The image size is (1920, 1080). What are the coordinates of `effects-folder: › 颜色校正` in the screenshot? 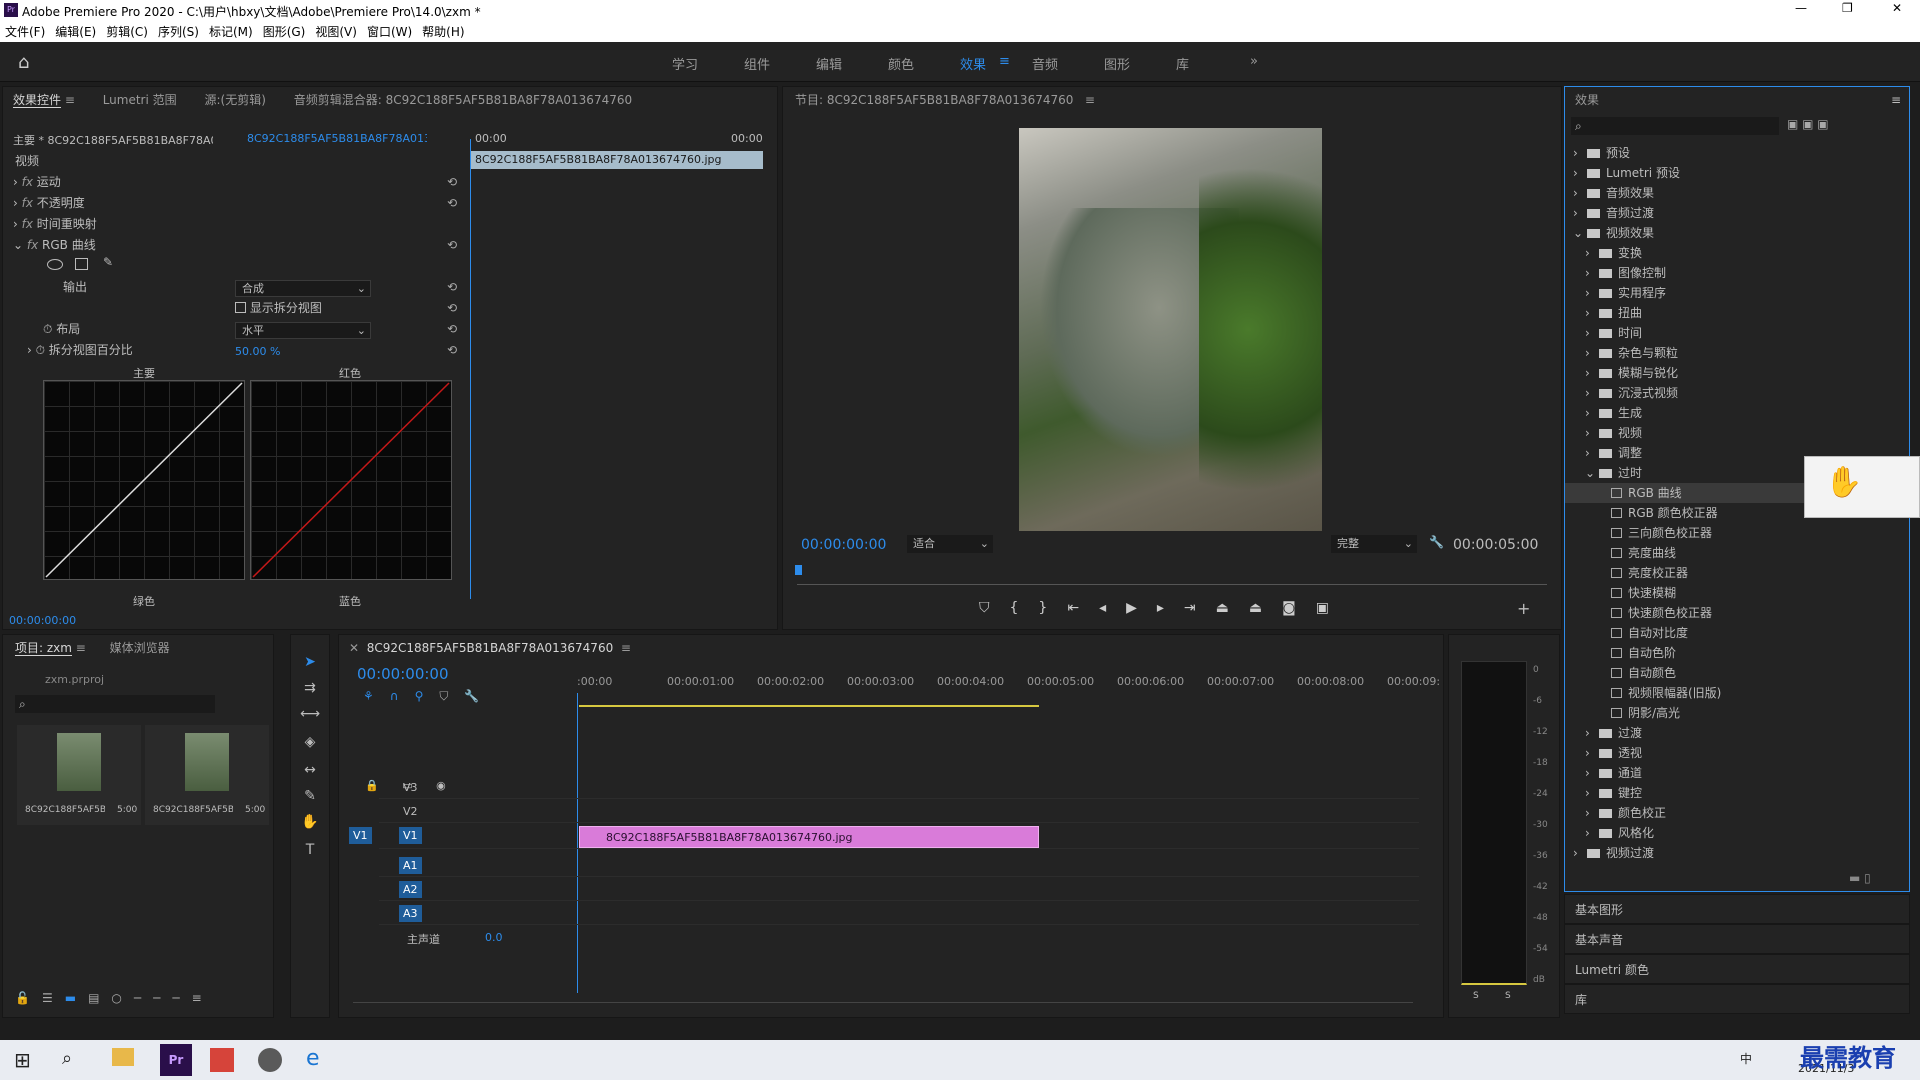 It's located at (1735, 813).